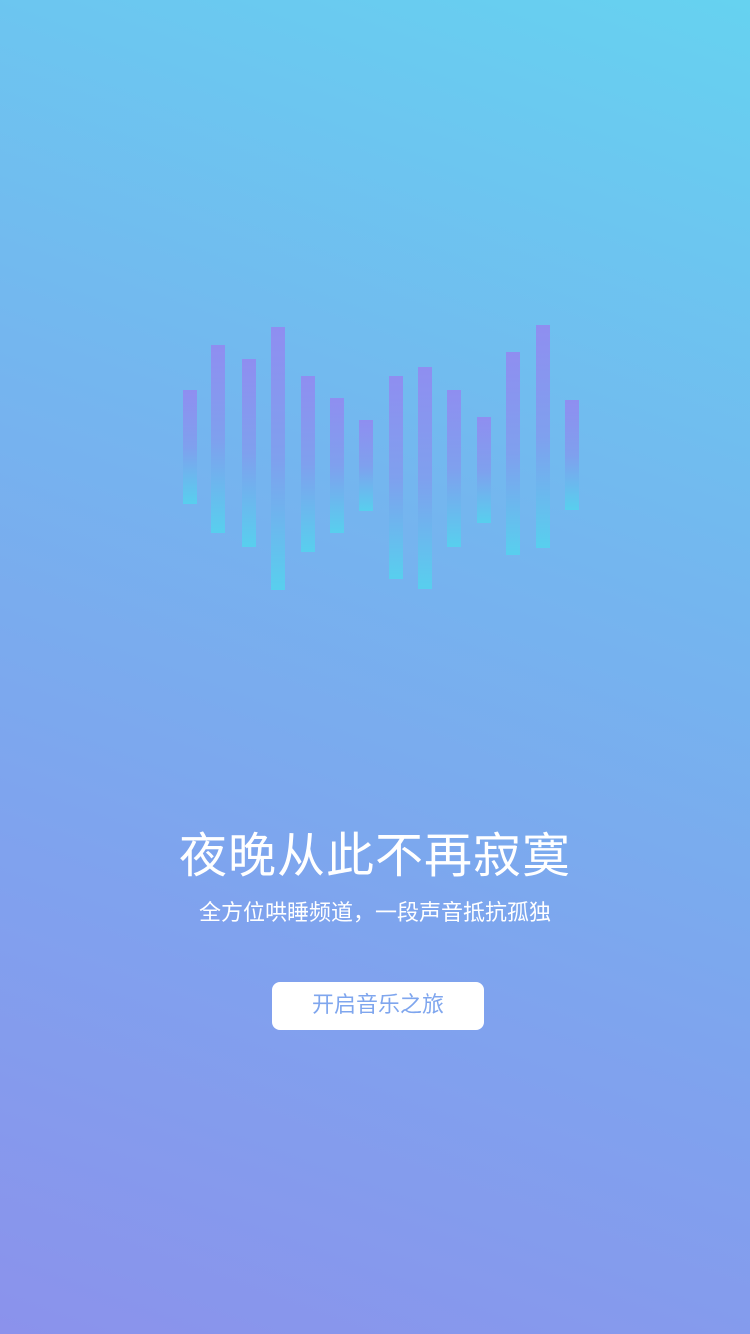  I want to click on page-subtitle: 全方位哄睡频道，一段声音抵抗孤独, so click(374, 913).